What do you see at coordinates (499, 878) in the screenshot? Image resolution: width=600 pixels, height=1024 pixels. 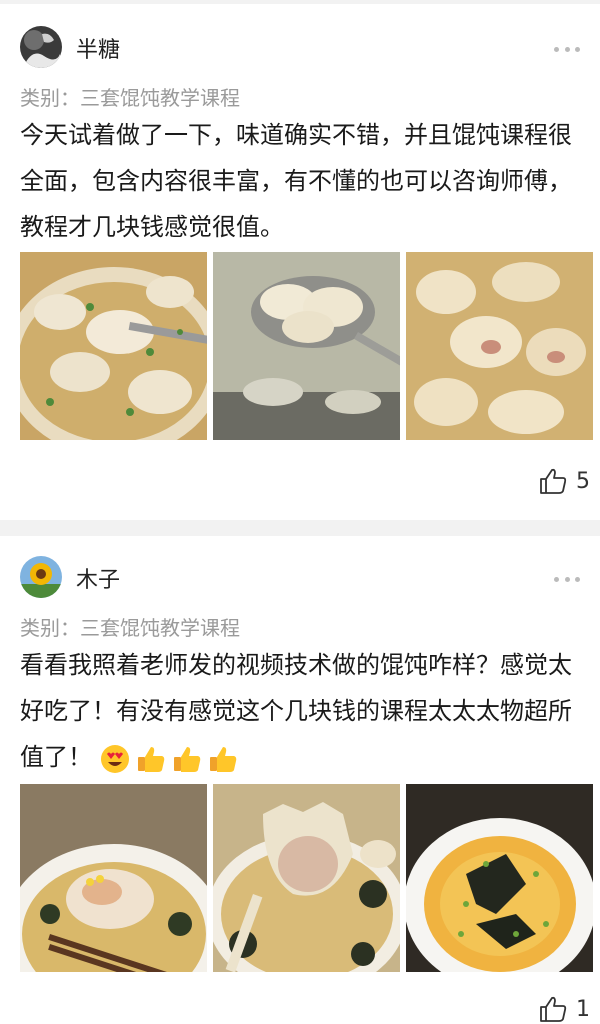 I see `seaweed-soup-photo` at bounding box center [499, 878].